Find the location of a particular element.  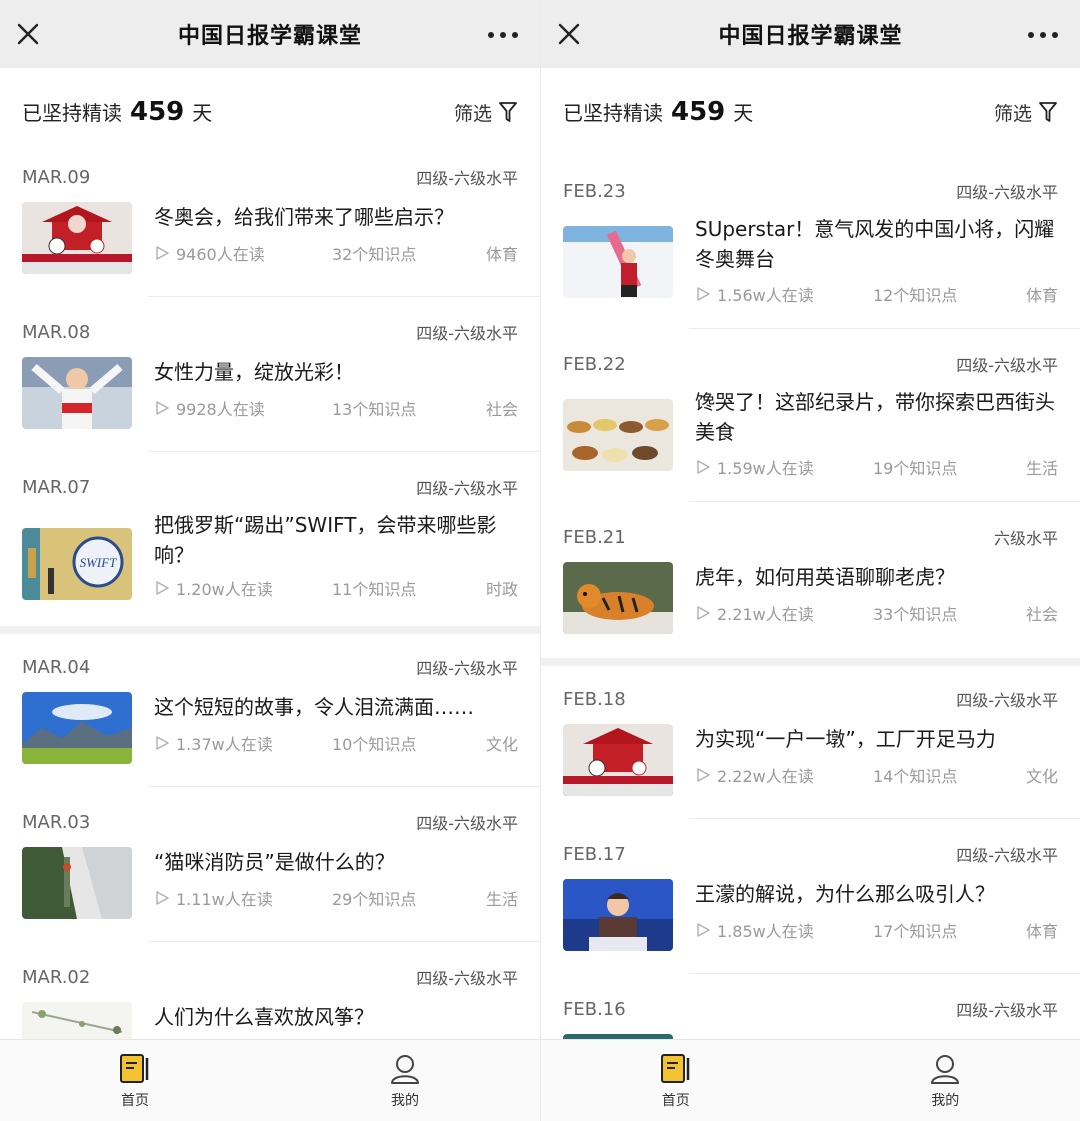

readers-count: 1.11w人在读 is located at coordinates (243, 898).